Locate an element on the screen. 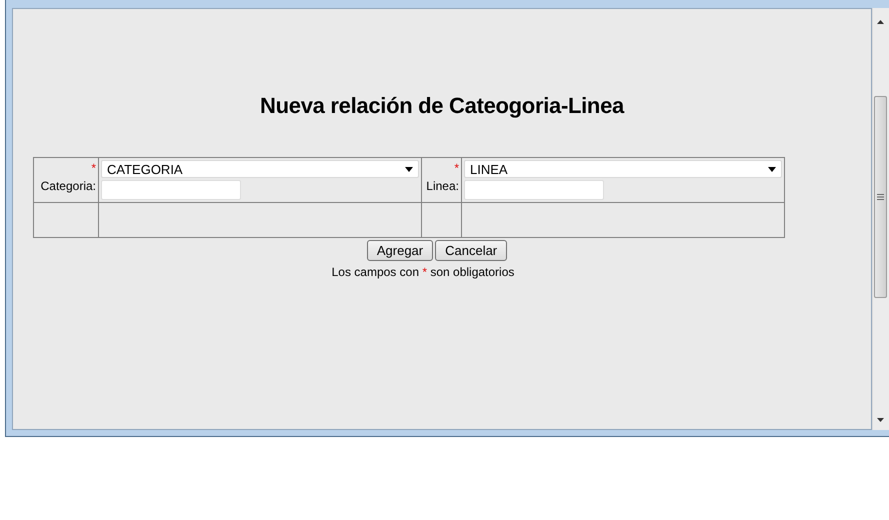  scrollbar is located at coordinates (880, 219).